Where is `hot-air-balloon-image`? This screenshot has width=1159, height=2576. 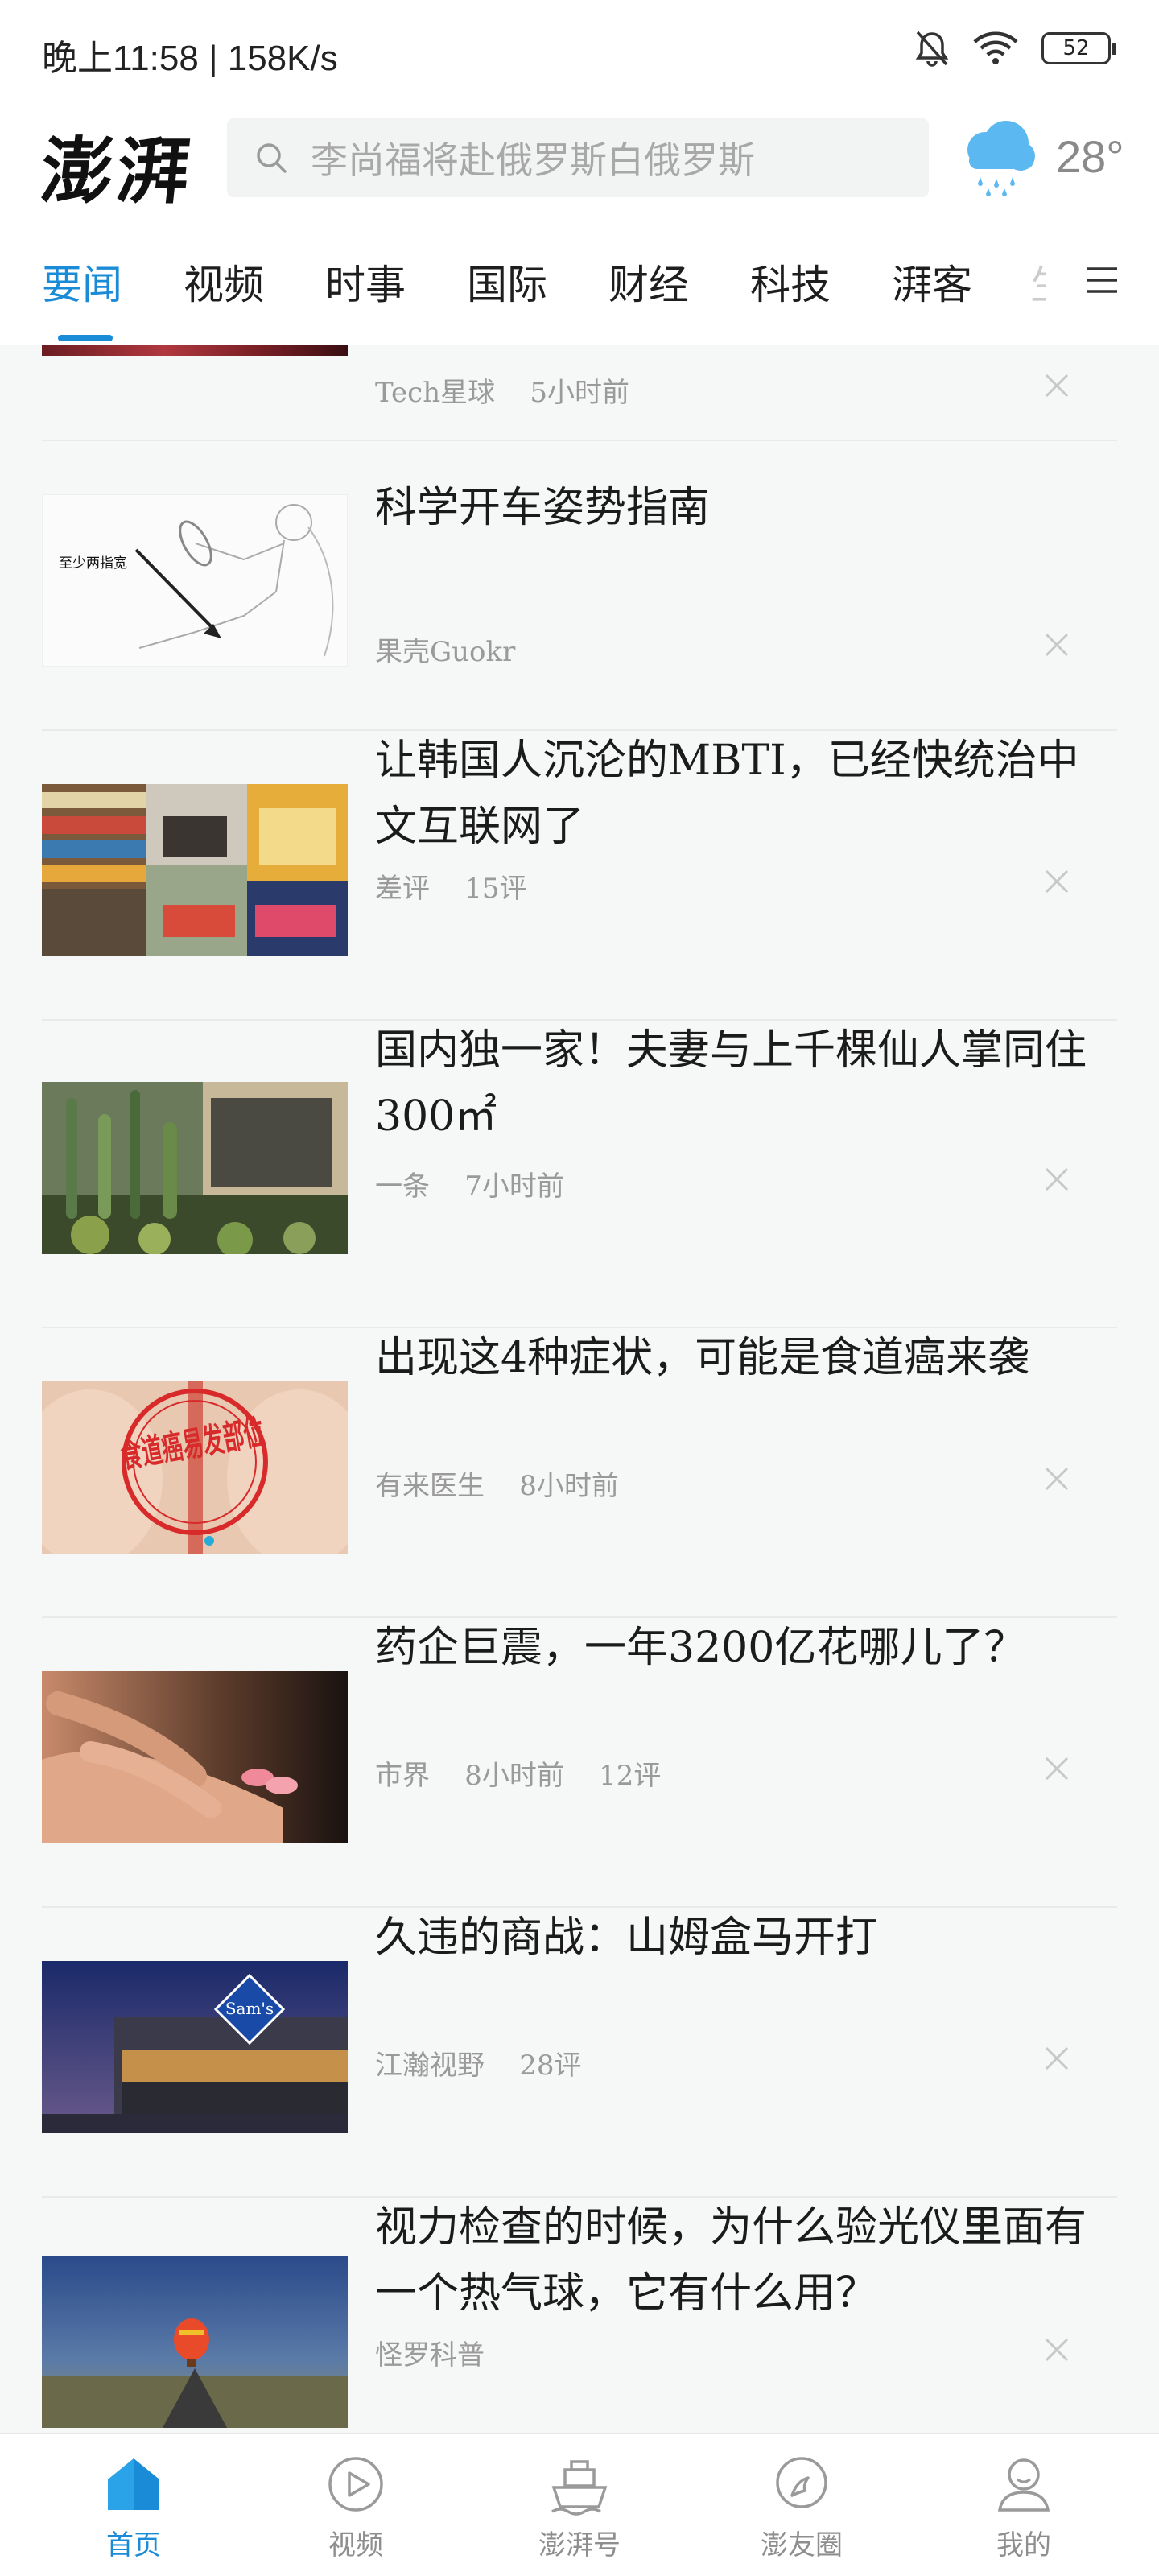 hot-air-balloon-image is located at coordinates (195, 2342).